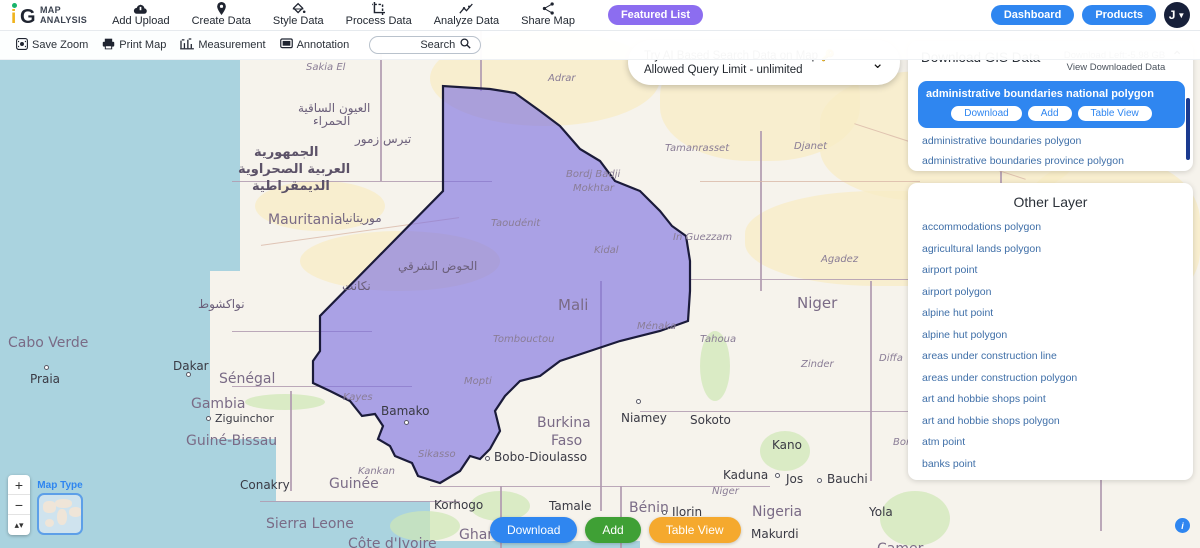 Image resolution: width=1200 pixels, height=548 pixels. I want to click on measure-icon, so click(187, 45).